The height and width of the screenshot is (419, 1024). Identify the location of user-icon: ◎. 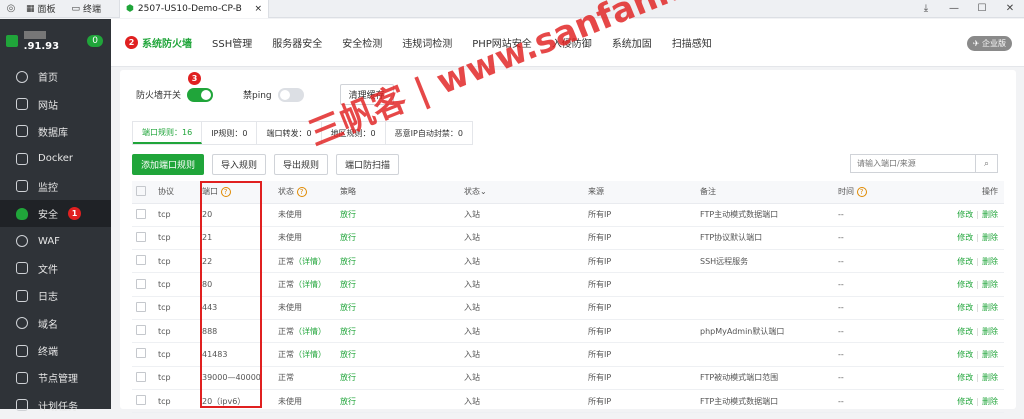
(11, 9).